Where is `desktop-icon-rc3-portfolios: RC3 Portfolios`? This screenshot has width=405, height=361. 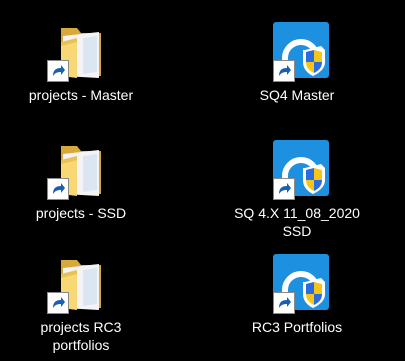
desktop-icon-rc3-portfolios: RC3 Portfolios is located at coordinates (297, 294).